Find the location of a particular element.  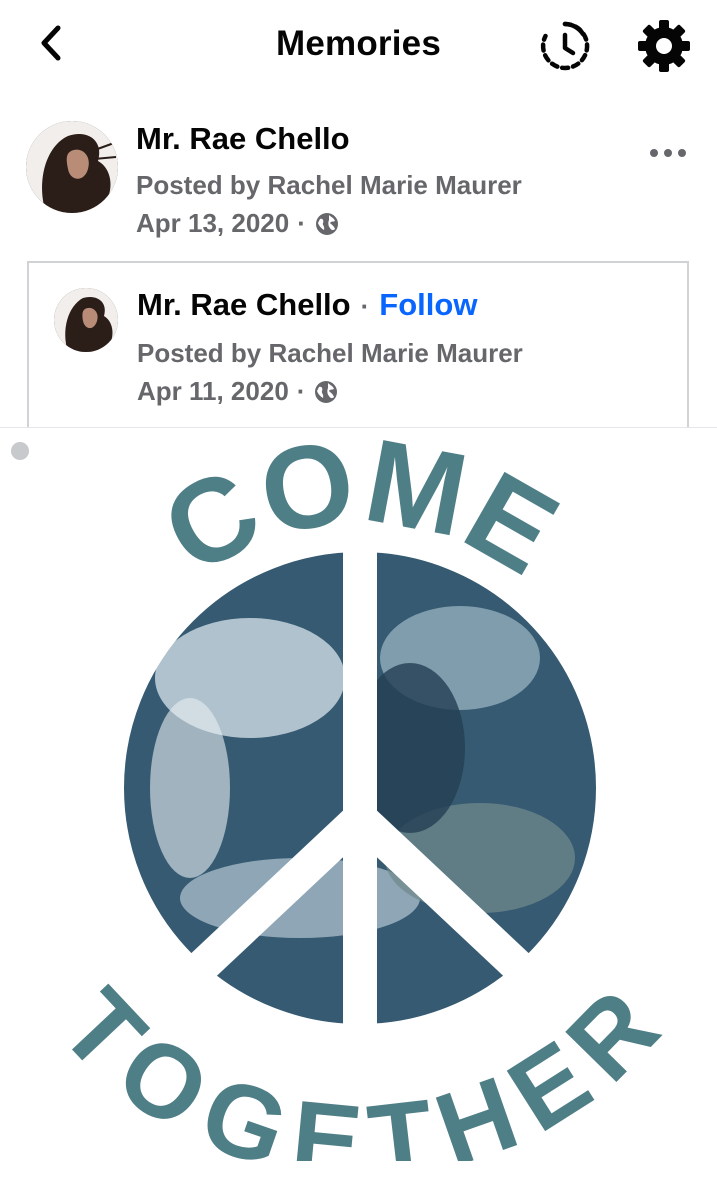

clock-history-icon is located at coordinates (565, 46).